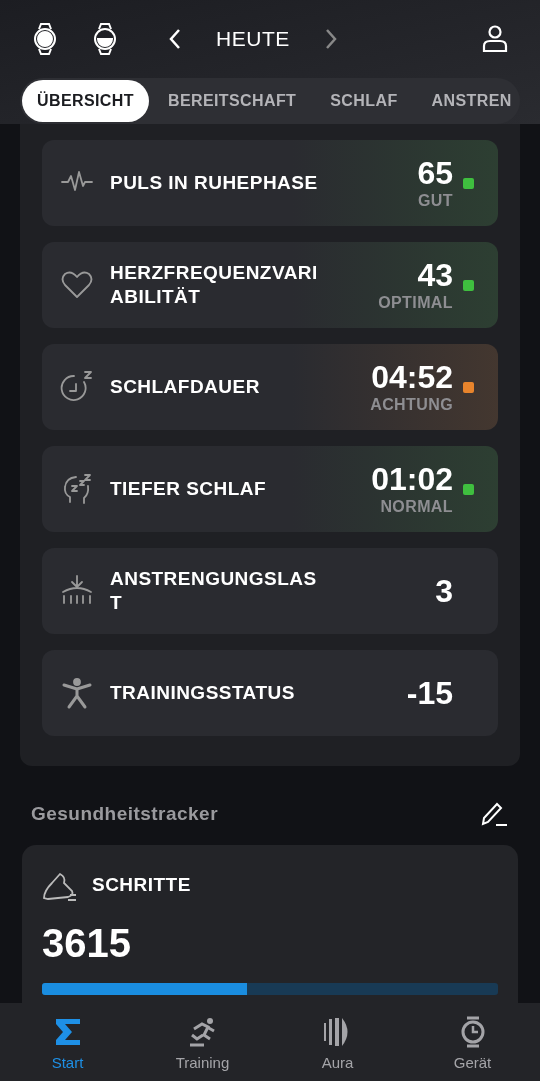 The width and height of the screenshot is (540, 1081). Describe the element at coordinates (495, 39) in the screenshot. I see `profile-icon` at that location.